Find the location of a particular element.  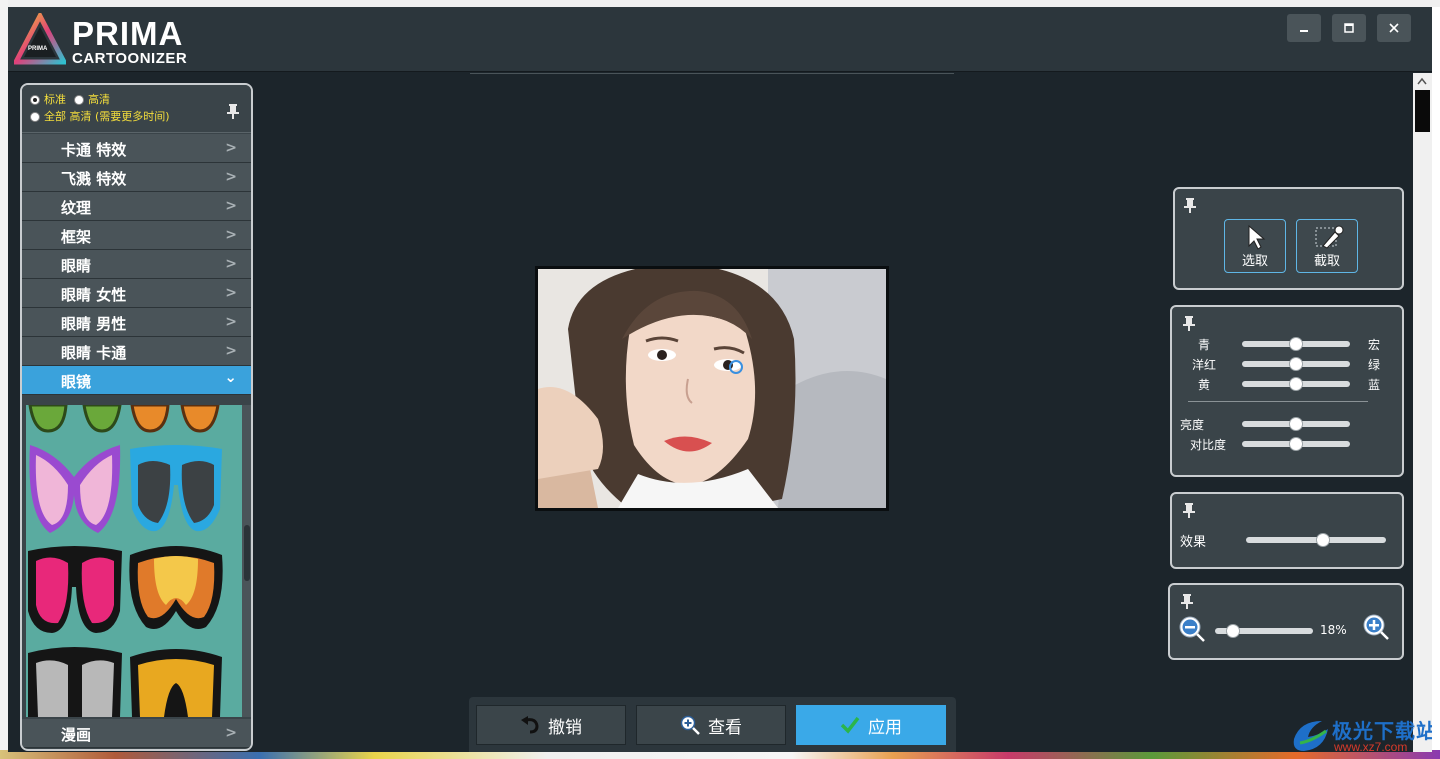

minimize-button is located at coordinates (1304, 28).